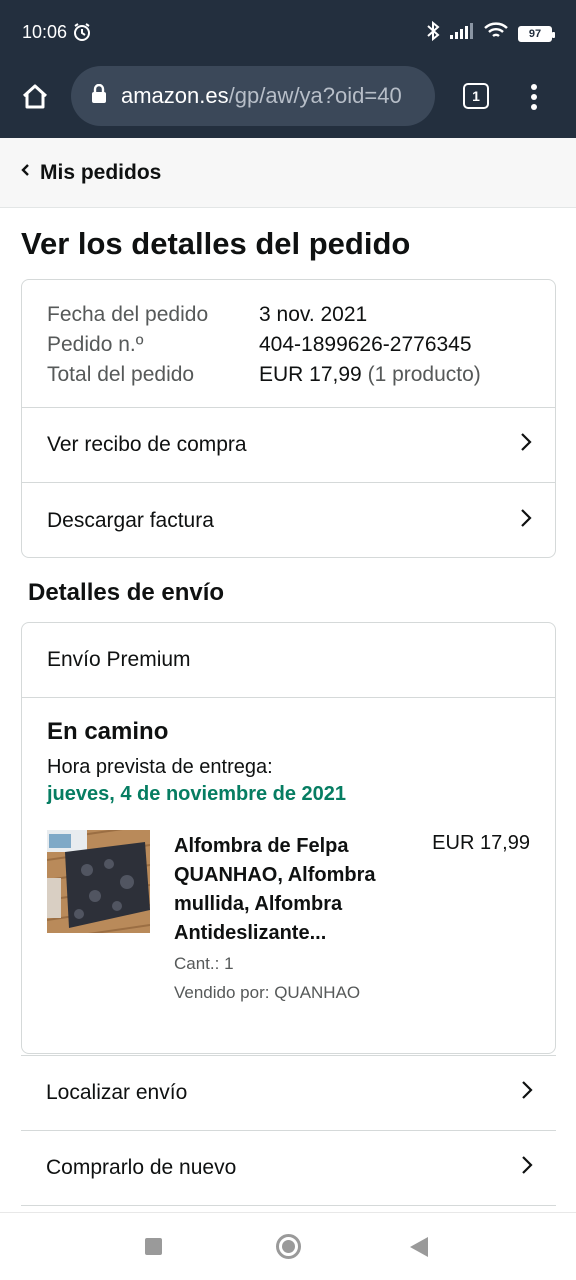  What do you see at coordinates (288, 173) in the screenshot?
I see `breadcrumb: Mis pedidos` at bounding box center [288, 173].